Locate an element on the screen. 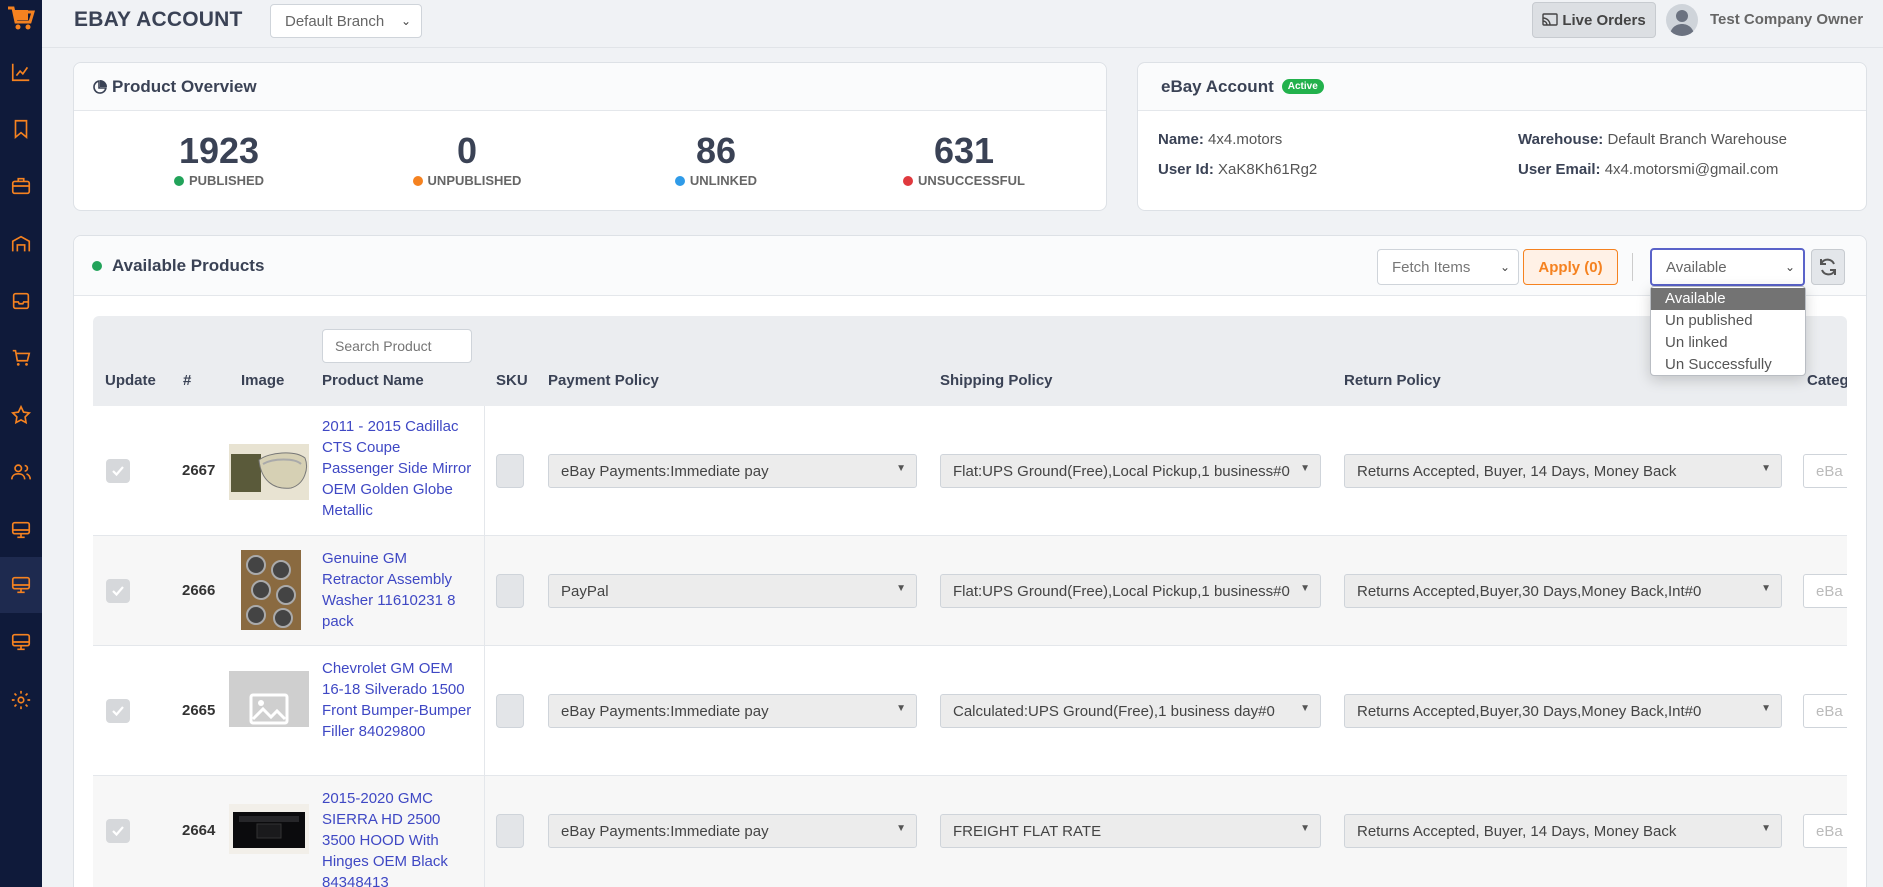  cart-icon is located at coordinates (21, 358).